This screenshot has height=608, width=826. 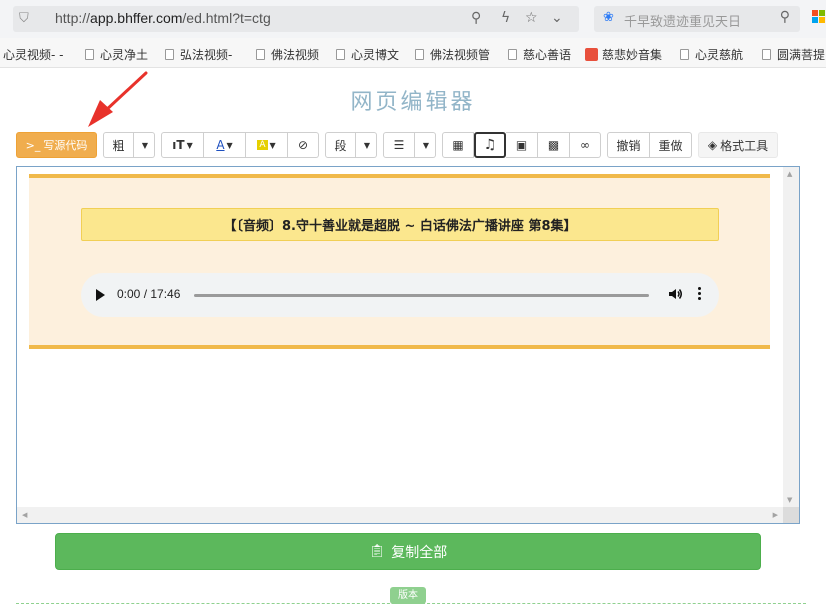 I want to click on scroll-right-icon: ▶, so click(x=775, y=515).